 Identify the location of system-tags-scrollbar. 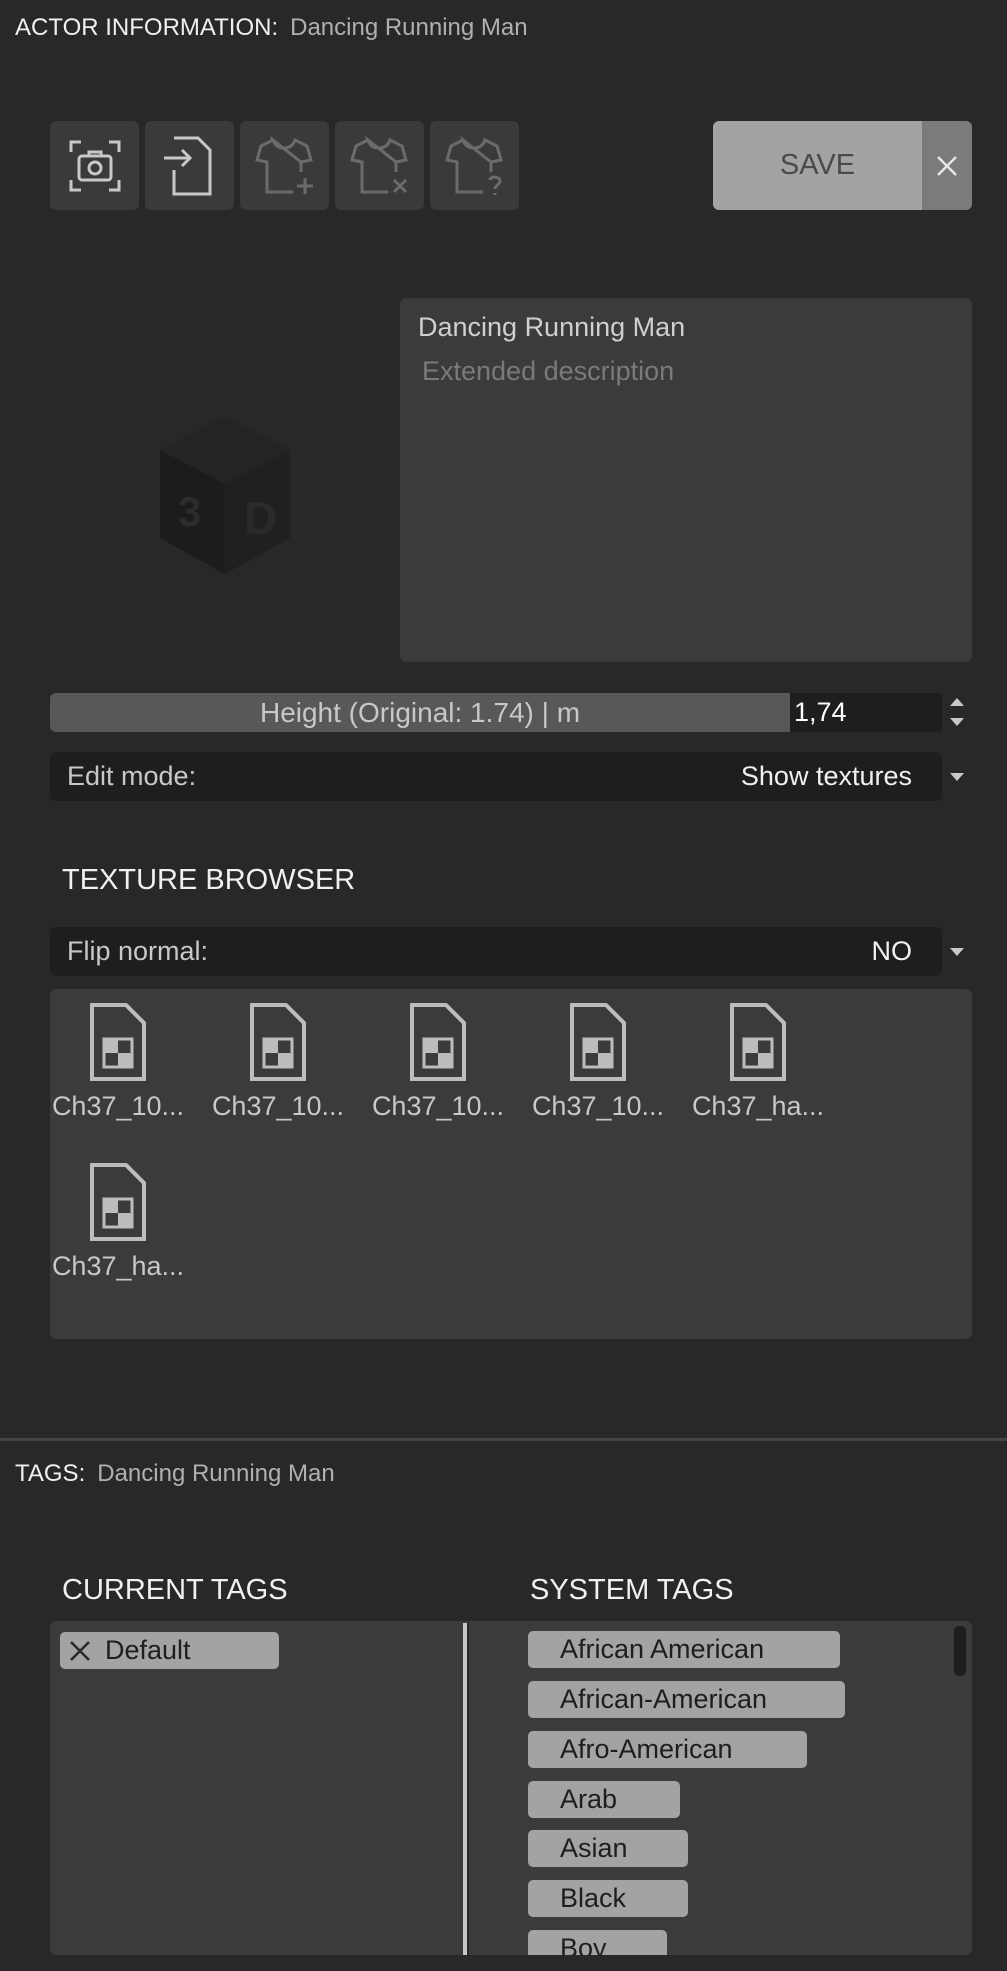
(960, 1651).